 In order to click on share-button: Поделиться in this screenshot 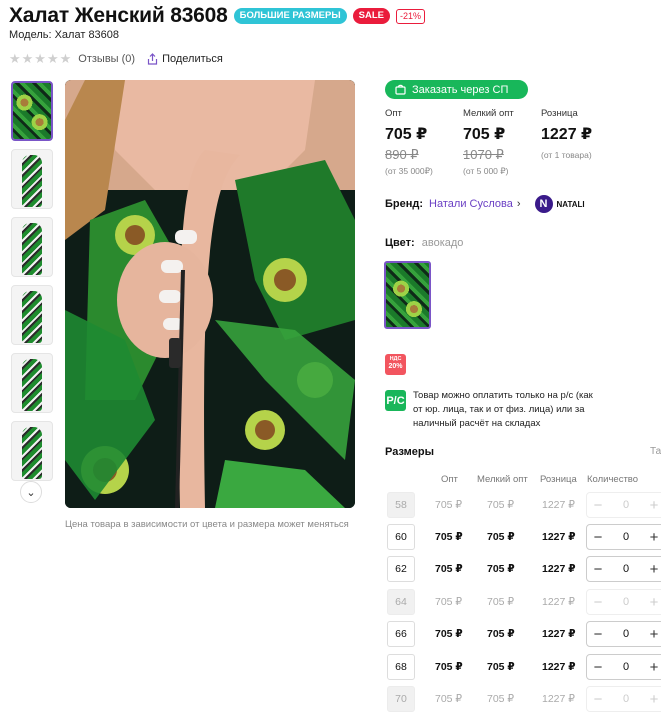, I will do `click(185, 59)`.